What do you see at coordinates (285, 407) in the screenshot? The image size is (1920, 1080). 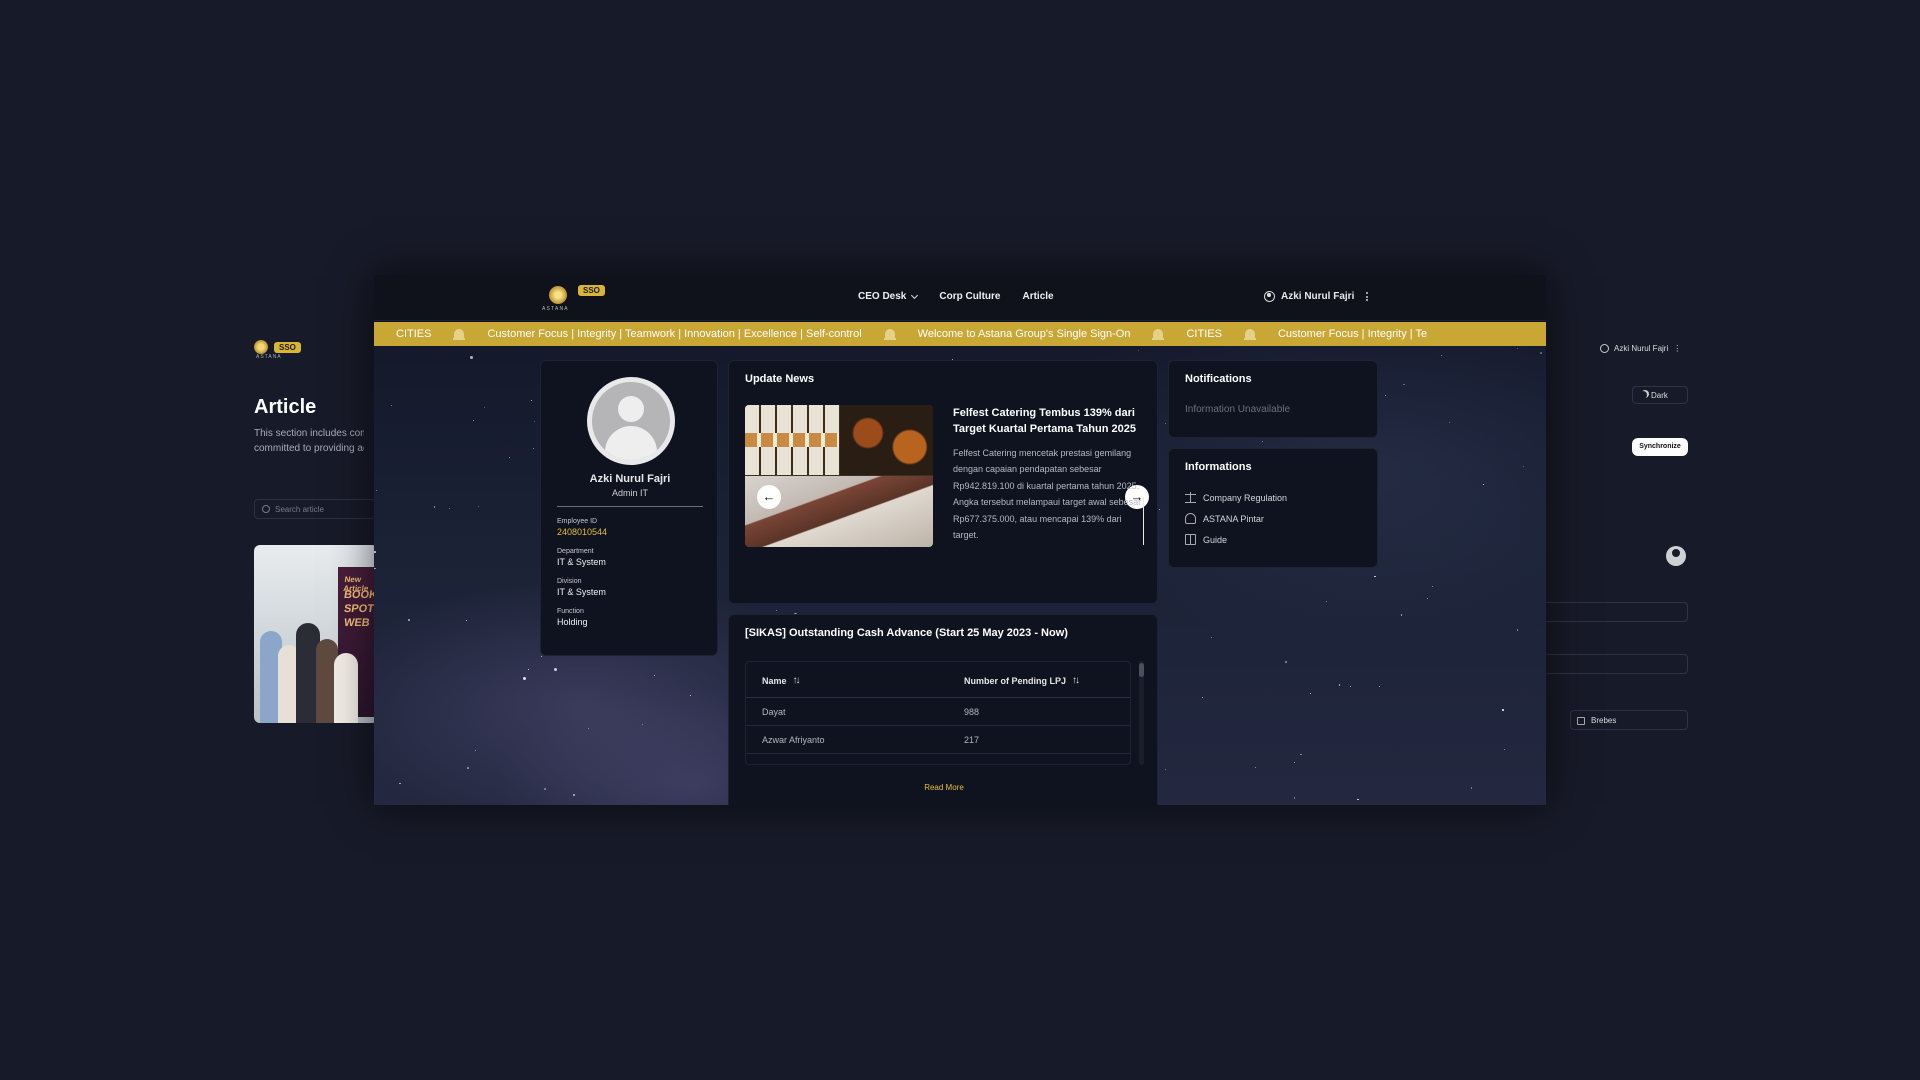 I see `bg-page-title: Article` at bounding box center [285, 407].